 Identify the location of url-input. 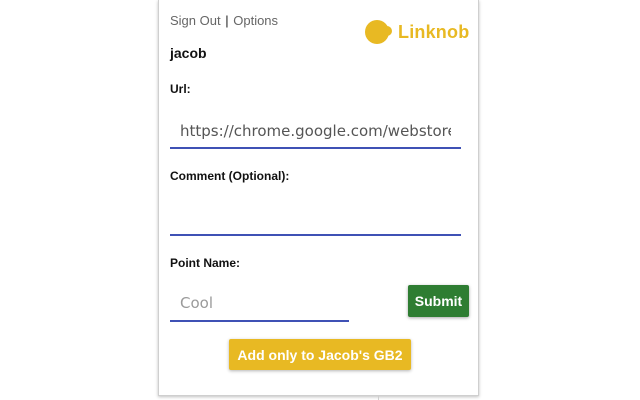
(315, 131).